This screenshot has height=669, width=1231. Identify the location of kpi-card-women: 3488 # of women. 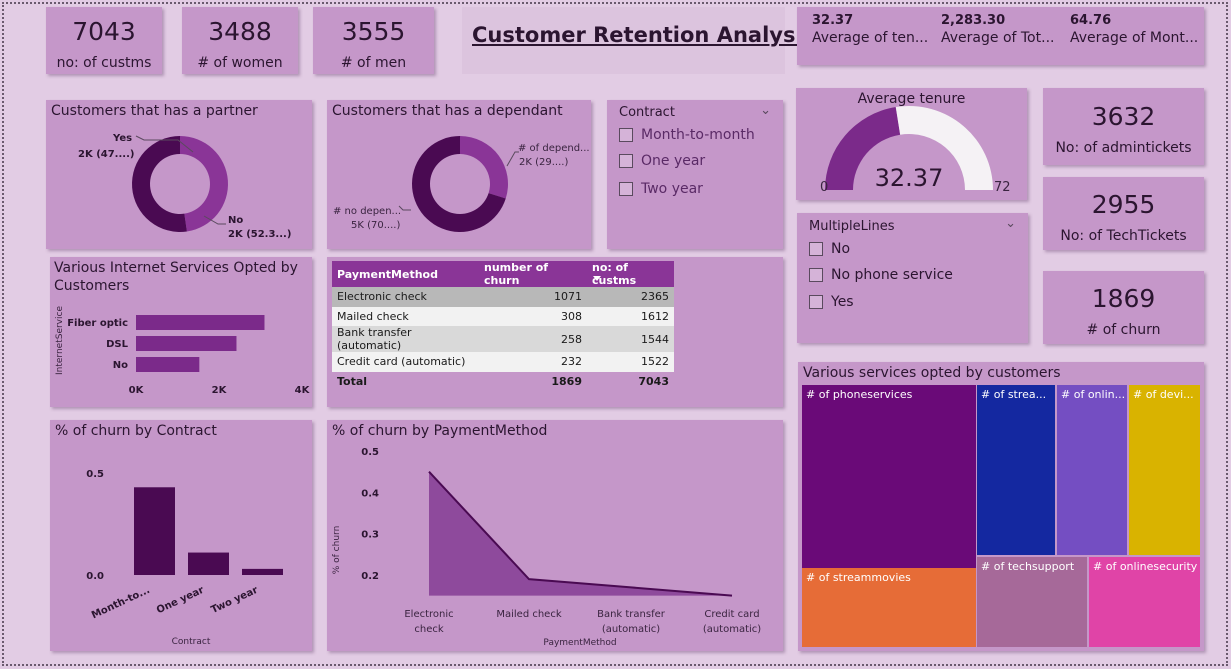
(240, 40).